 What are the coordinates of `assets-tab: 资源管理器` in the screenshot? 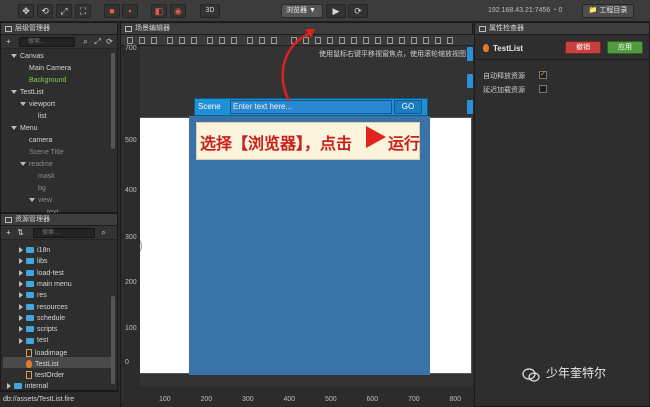 It's located at (59, 220).